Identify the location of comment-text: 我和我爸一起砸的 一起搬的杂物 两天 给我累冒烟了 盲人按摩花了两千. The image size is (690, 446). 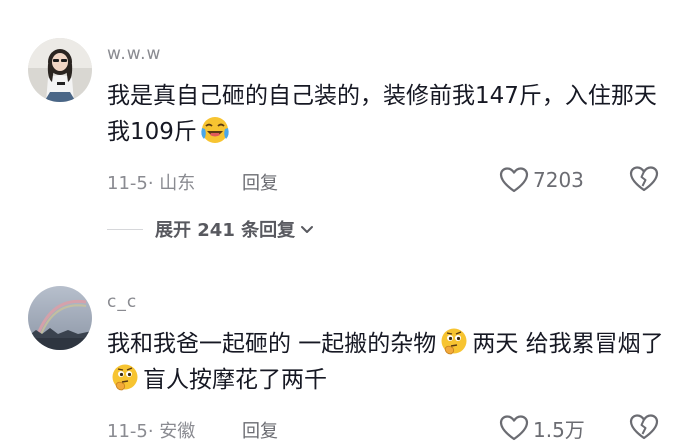
(387, 362).